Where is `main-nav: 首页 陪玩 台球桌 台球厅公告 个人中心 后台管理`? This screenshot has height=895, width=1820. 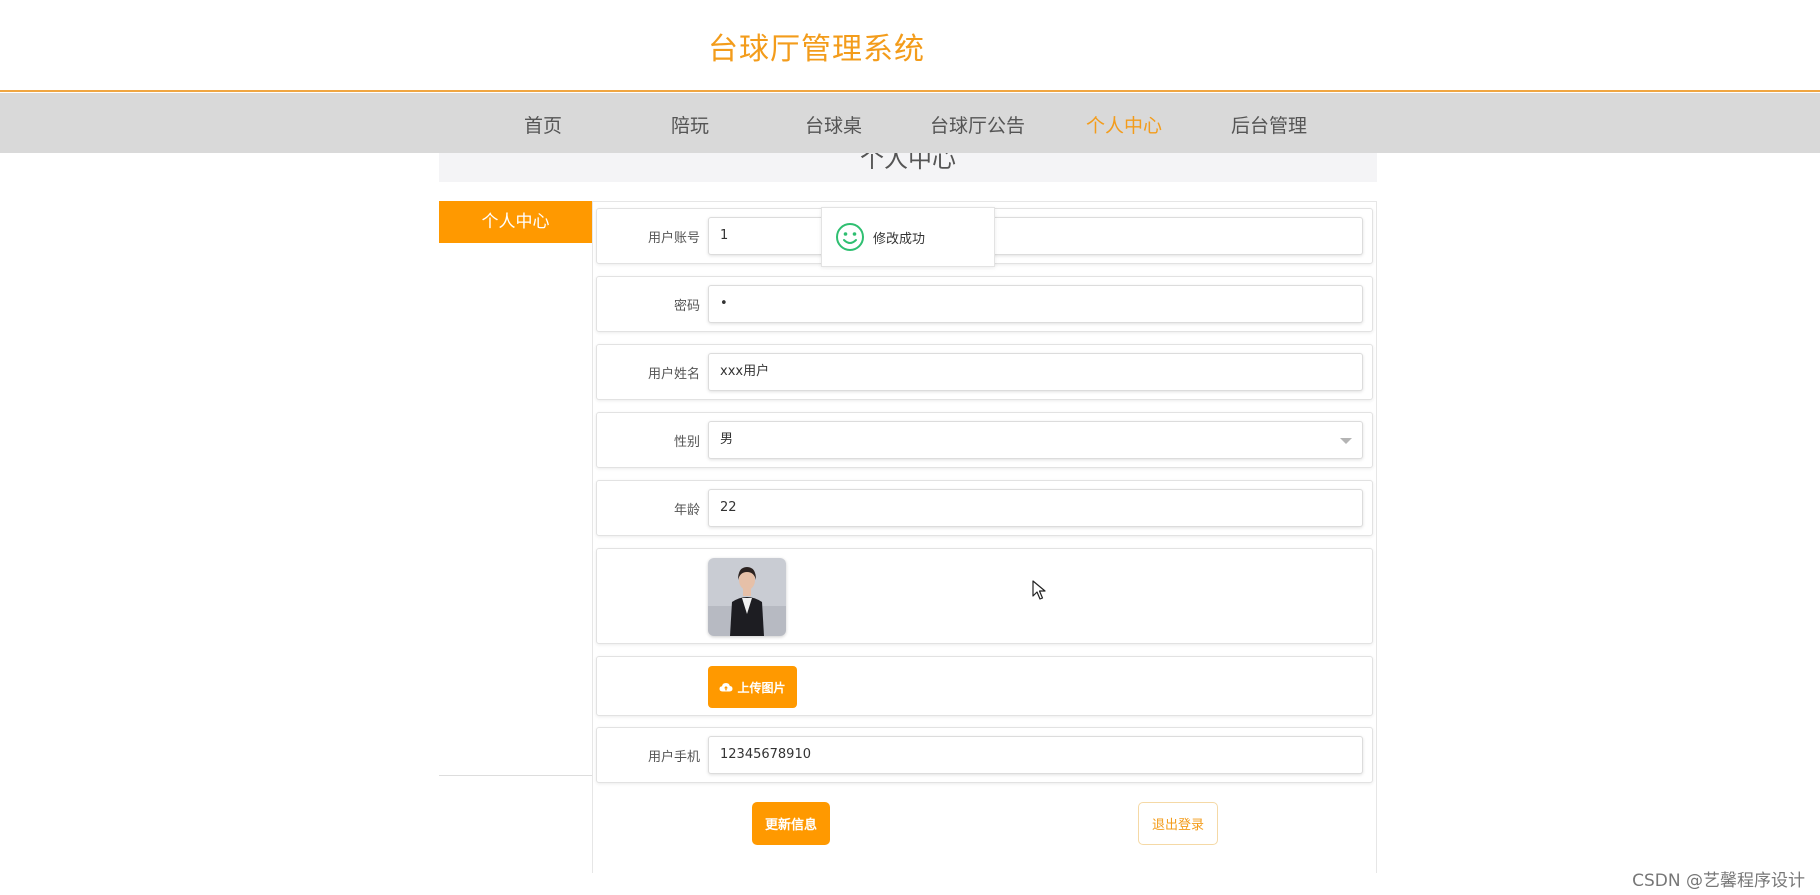 main-nav: 首页 陪玩 台球桌 台球厅公告 个人中心 后台管理 is located at coordinates (910, 123).